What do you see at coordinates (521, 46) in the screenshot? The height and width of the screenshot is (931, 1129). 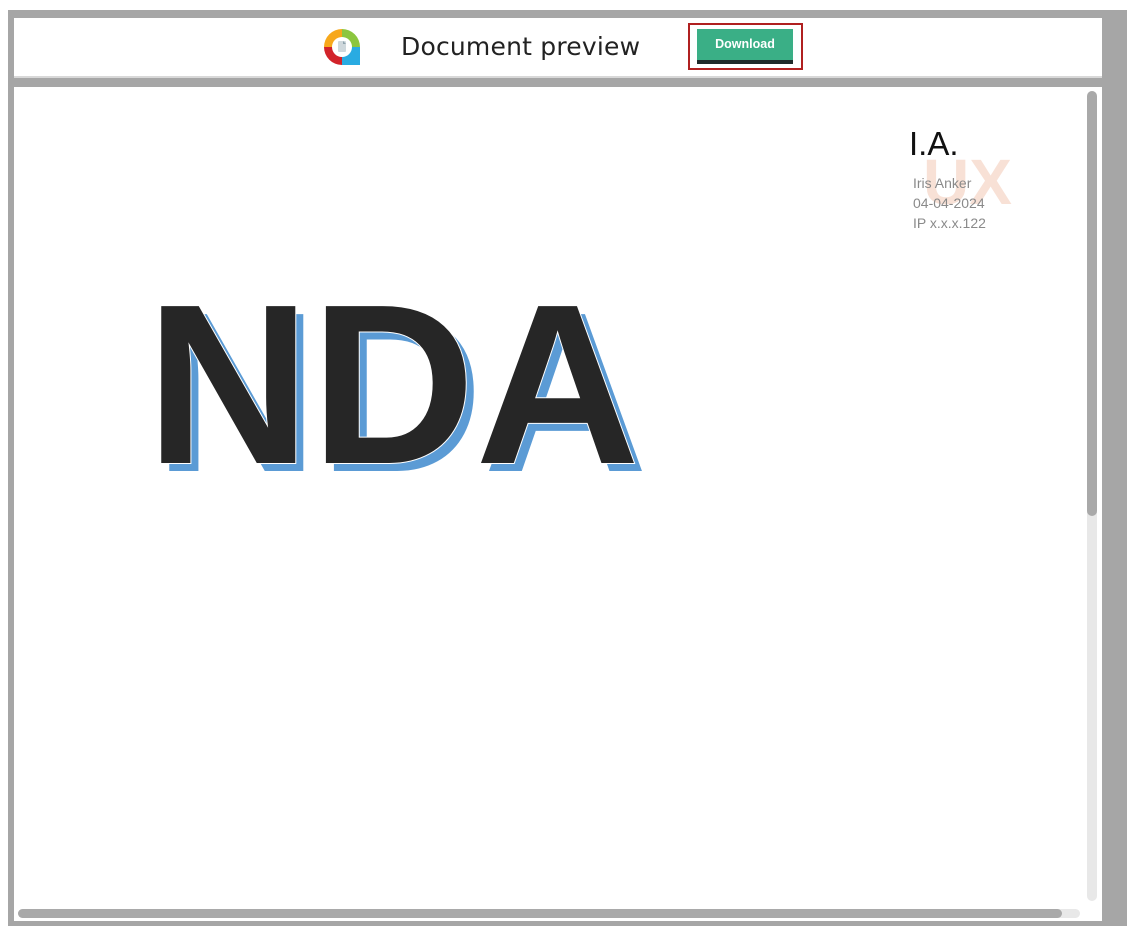 I see `page-title: Document preview` at bounding box center [521, 46].